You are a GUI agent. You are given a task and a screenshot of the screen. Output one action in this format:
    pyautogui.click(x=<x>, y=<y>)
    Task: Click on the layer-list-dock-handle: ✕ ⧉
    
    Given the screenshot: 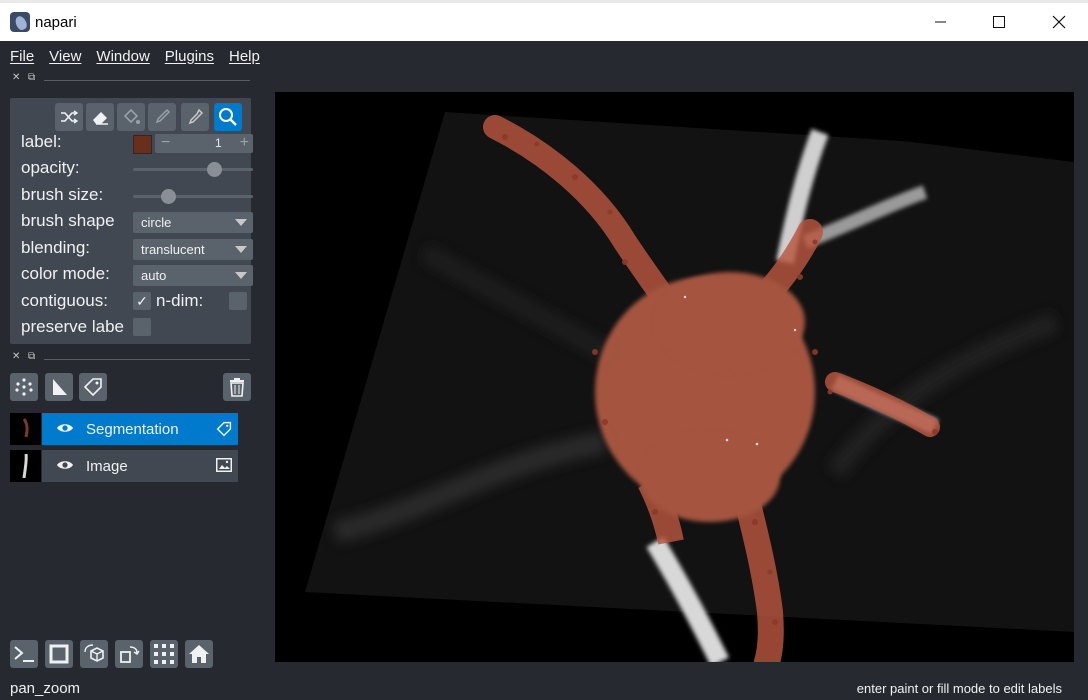 What is the action you would take?
    pyautogui.click(x=130, y=358)
    